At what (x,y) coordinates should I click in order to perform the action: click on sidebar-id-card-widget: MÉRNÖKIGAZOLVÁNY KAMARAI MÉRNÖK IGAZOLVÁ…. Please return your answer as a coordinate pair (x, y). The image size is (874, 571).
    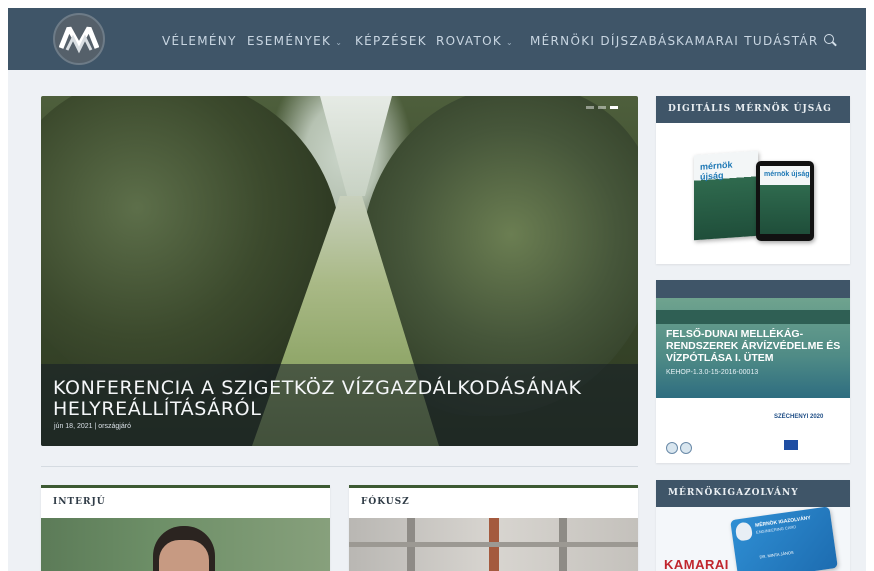
    Looking at the image, I should click on (753, 525).